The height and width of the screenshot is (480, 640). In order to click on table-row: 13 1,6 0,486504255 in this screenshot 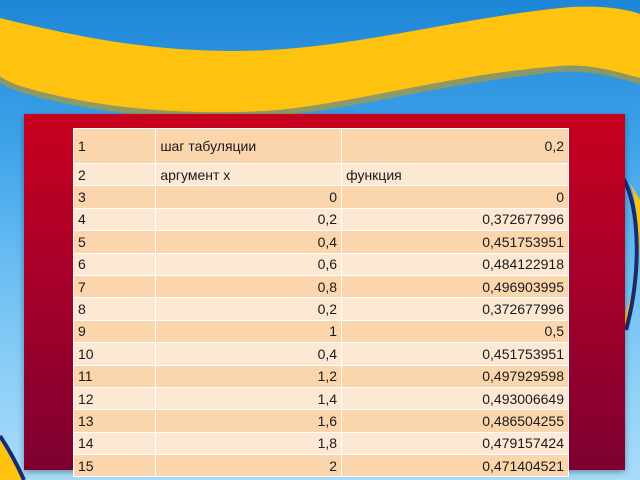, I will do `click(320, 421)`.